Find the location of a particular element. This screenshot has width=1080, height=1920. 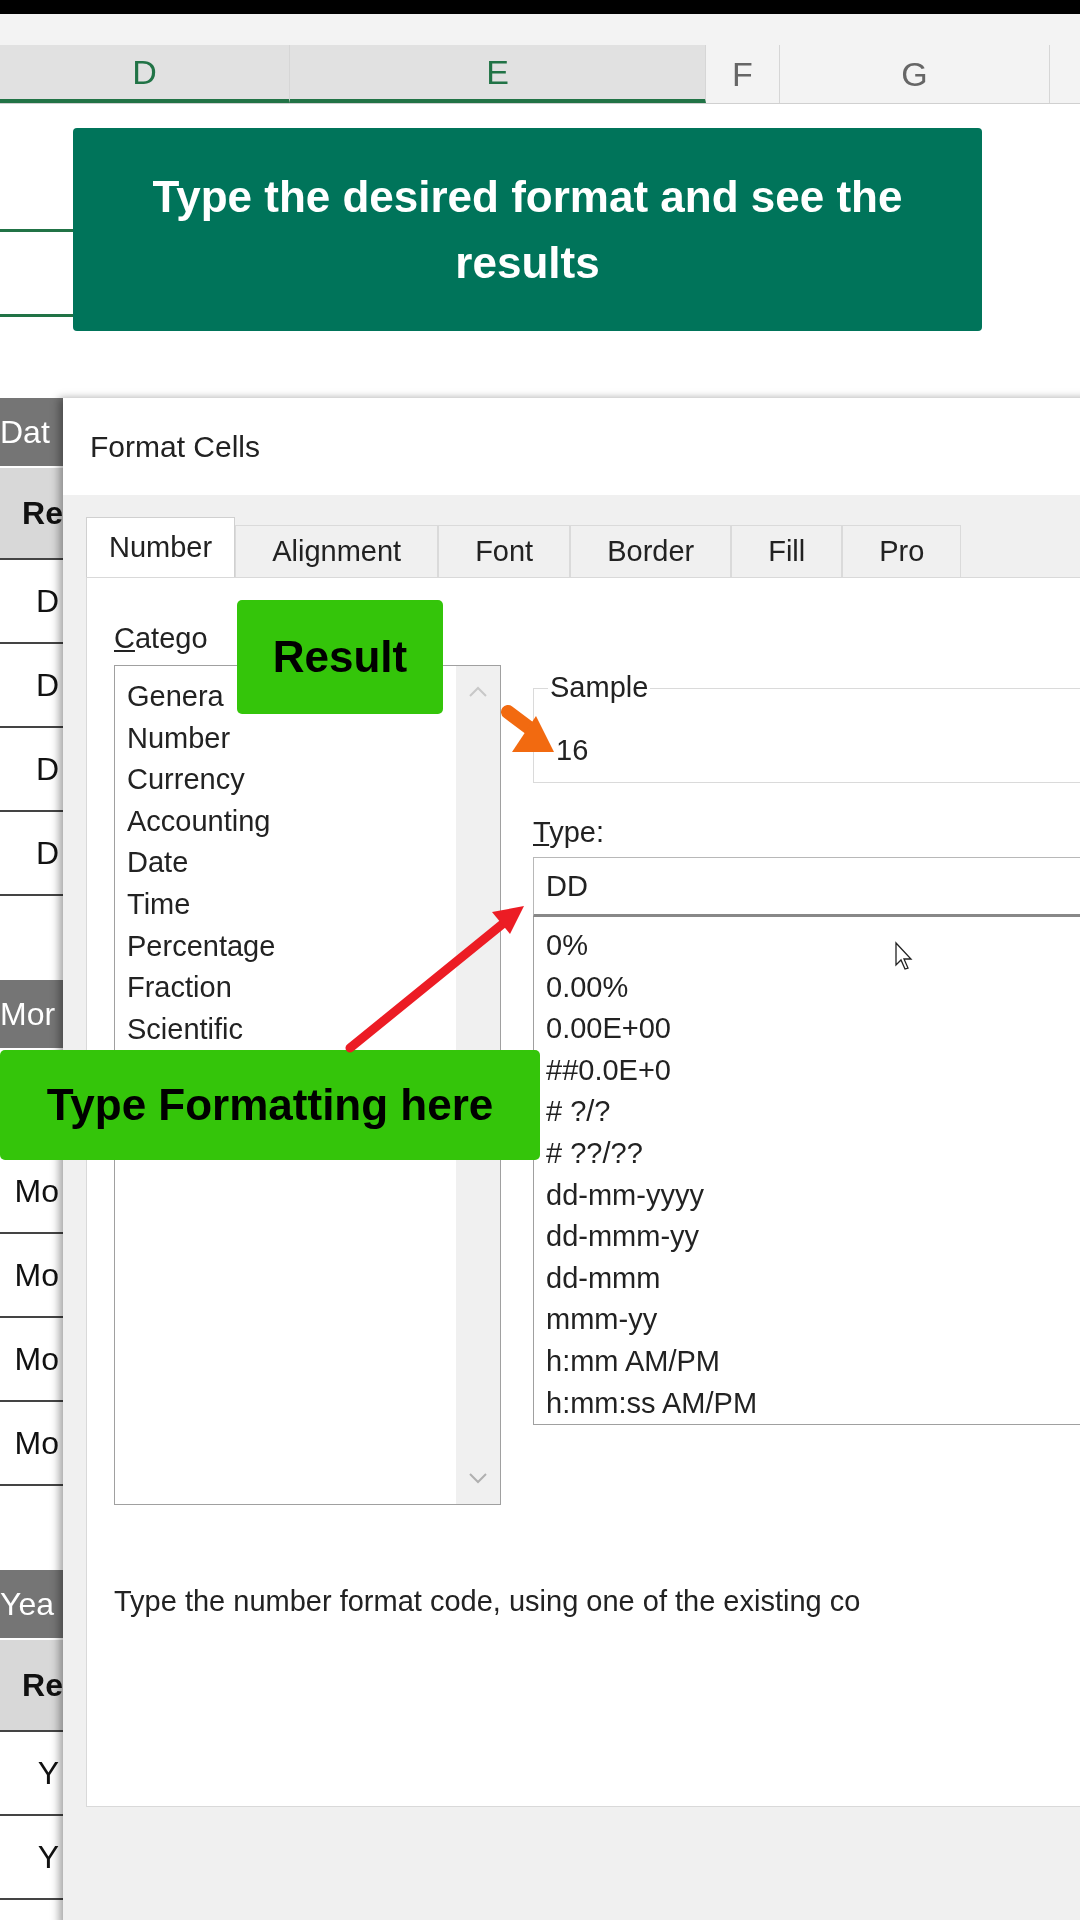

callout-tooltip: Result is located at coordinates (340, 657).